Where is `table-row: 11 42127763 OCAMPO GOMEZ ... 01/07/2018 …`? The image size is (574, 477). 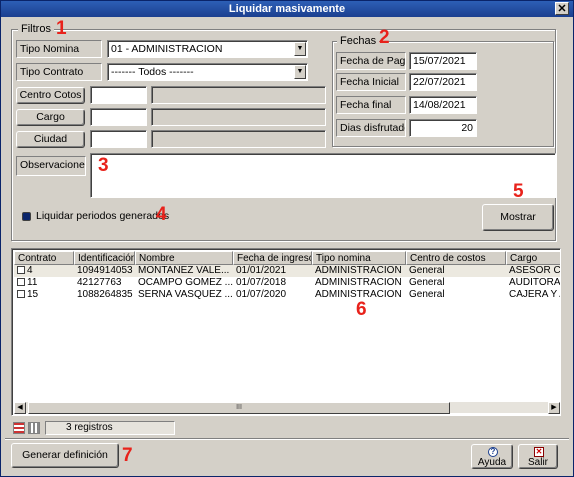 table-row: 11 42127763 OCAMPO GOMEZ ... 01/07/2018 … is located at coordinates (287, 283).